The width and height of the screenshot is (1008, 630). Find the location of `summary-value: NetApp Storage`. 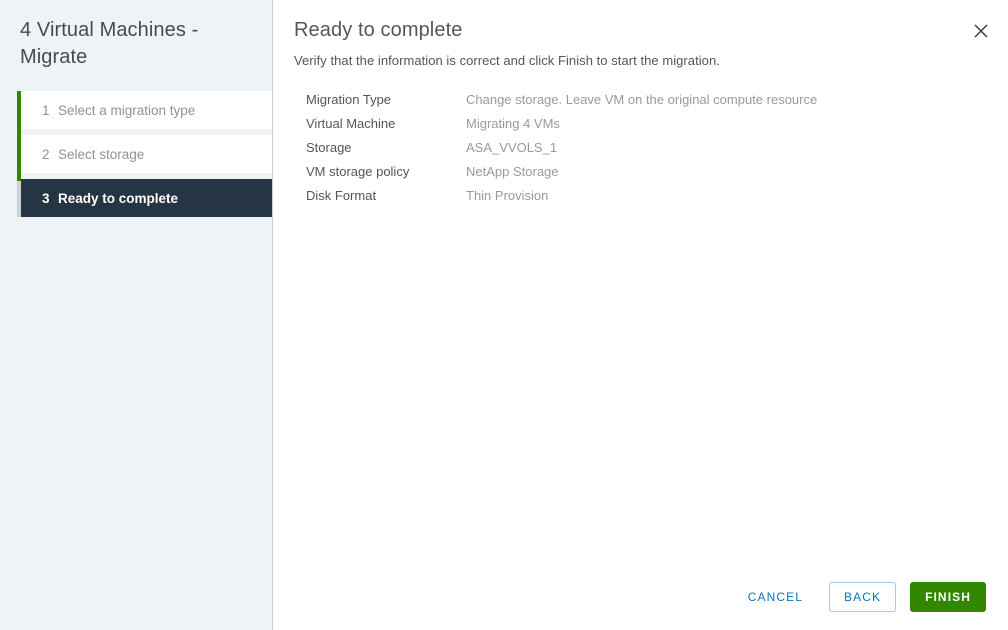

summary-value: NetApp Storage is located at coordinates (512, 171).